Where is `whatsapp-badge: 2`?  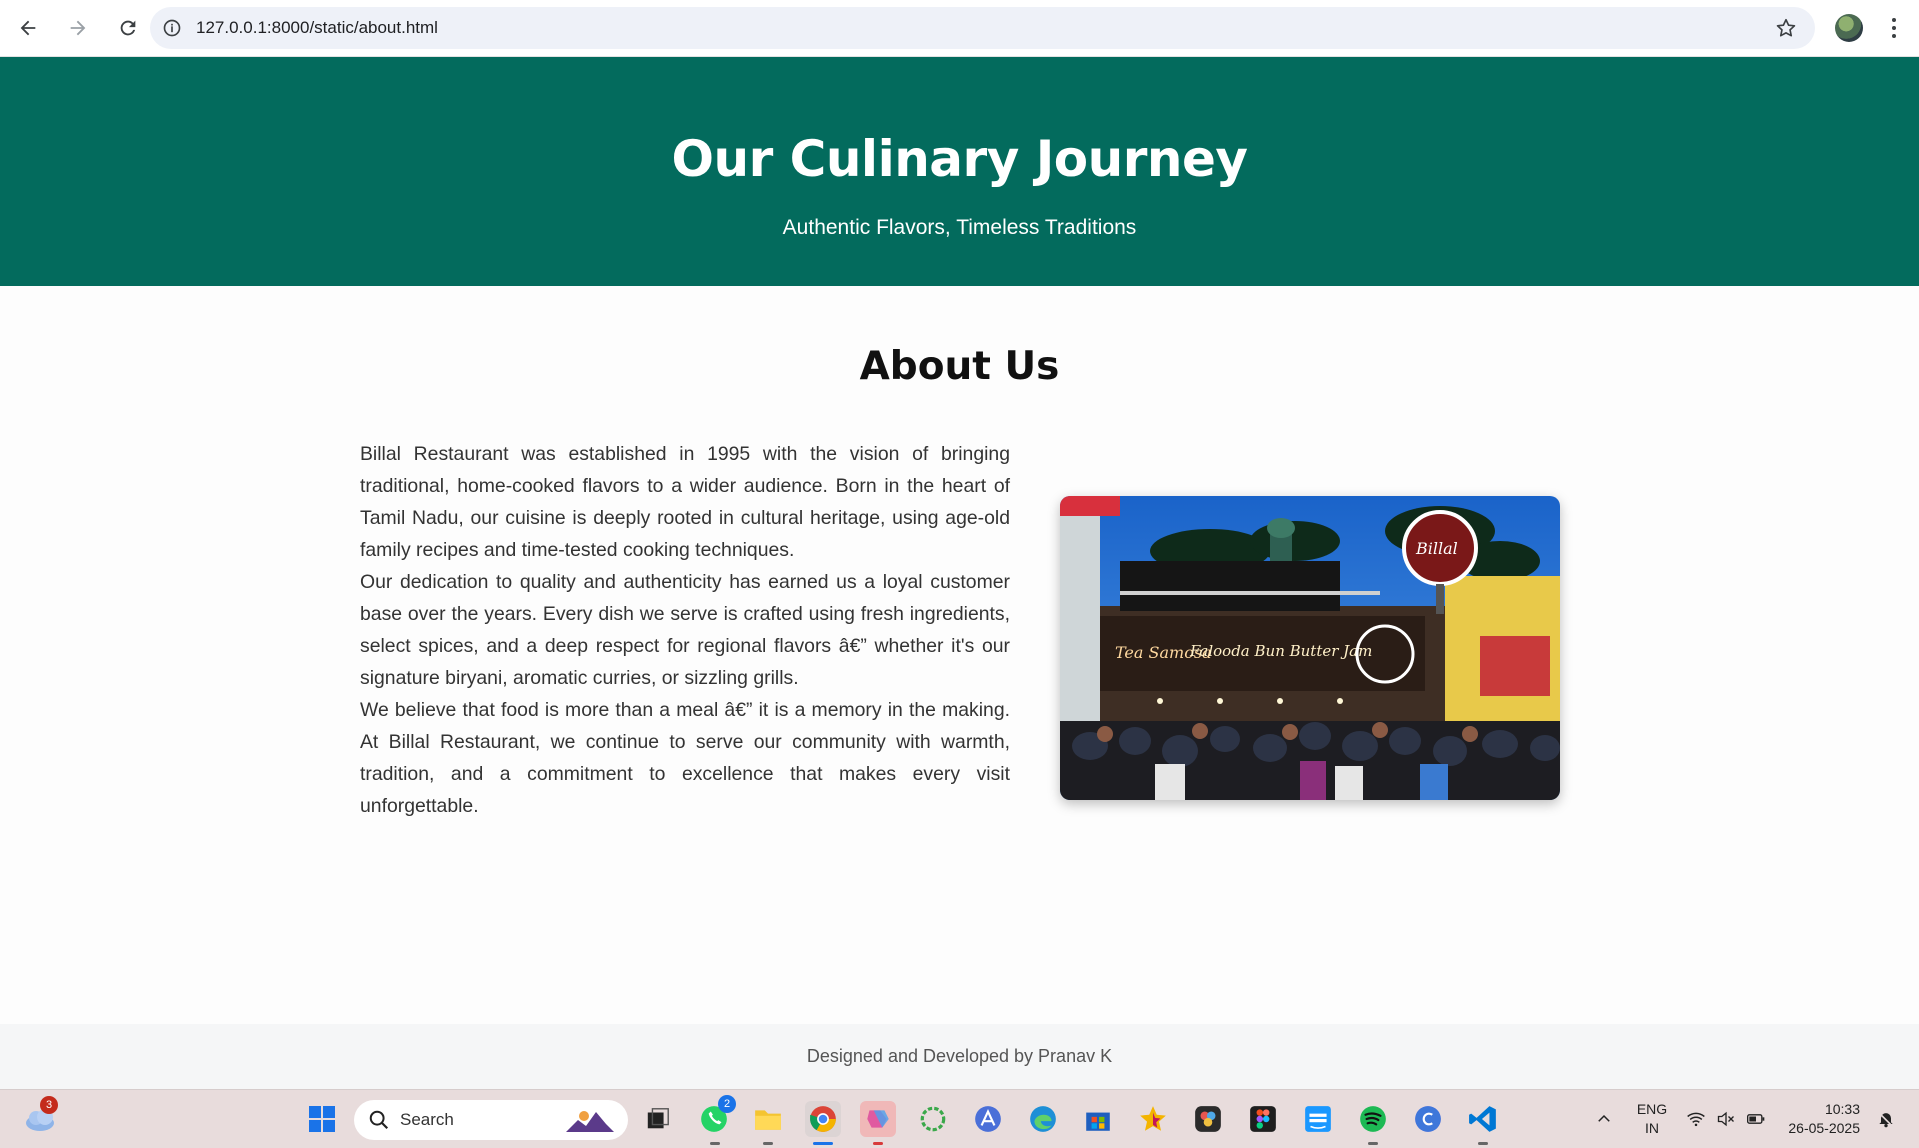
whatsapp-badge: 2 is located at coordinates (727, 1104).